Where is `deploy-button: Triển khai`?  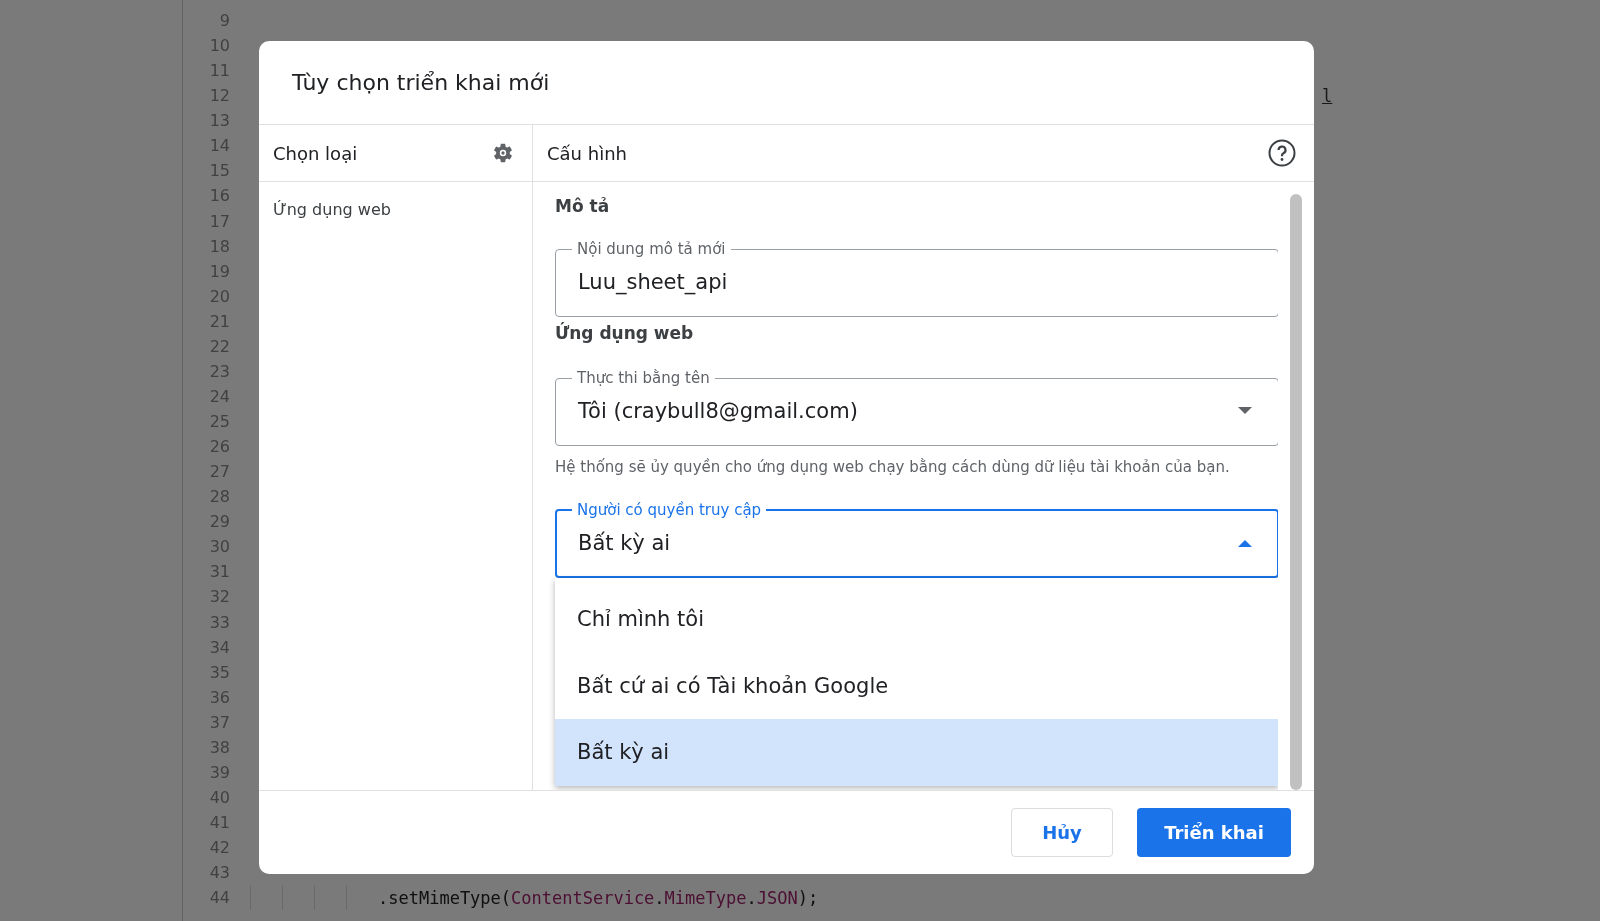 deploy-button: Triển khai is located at coordinates (1214, 832).